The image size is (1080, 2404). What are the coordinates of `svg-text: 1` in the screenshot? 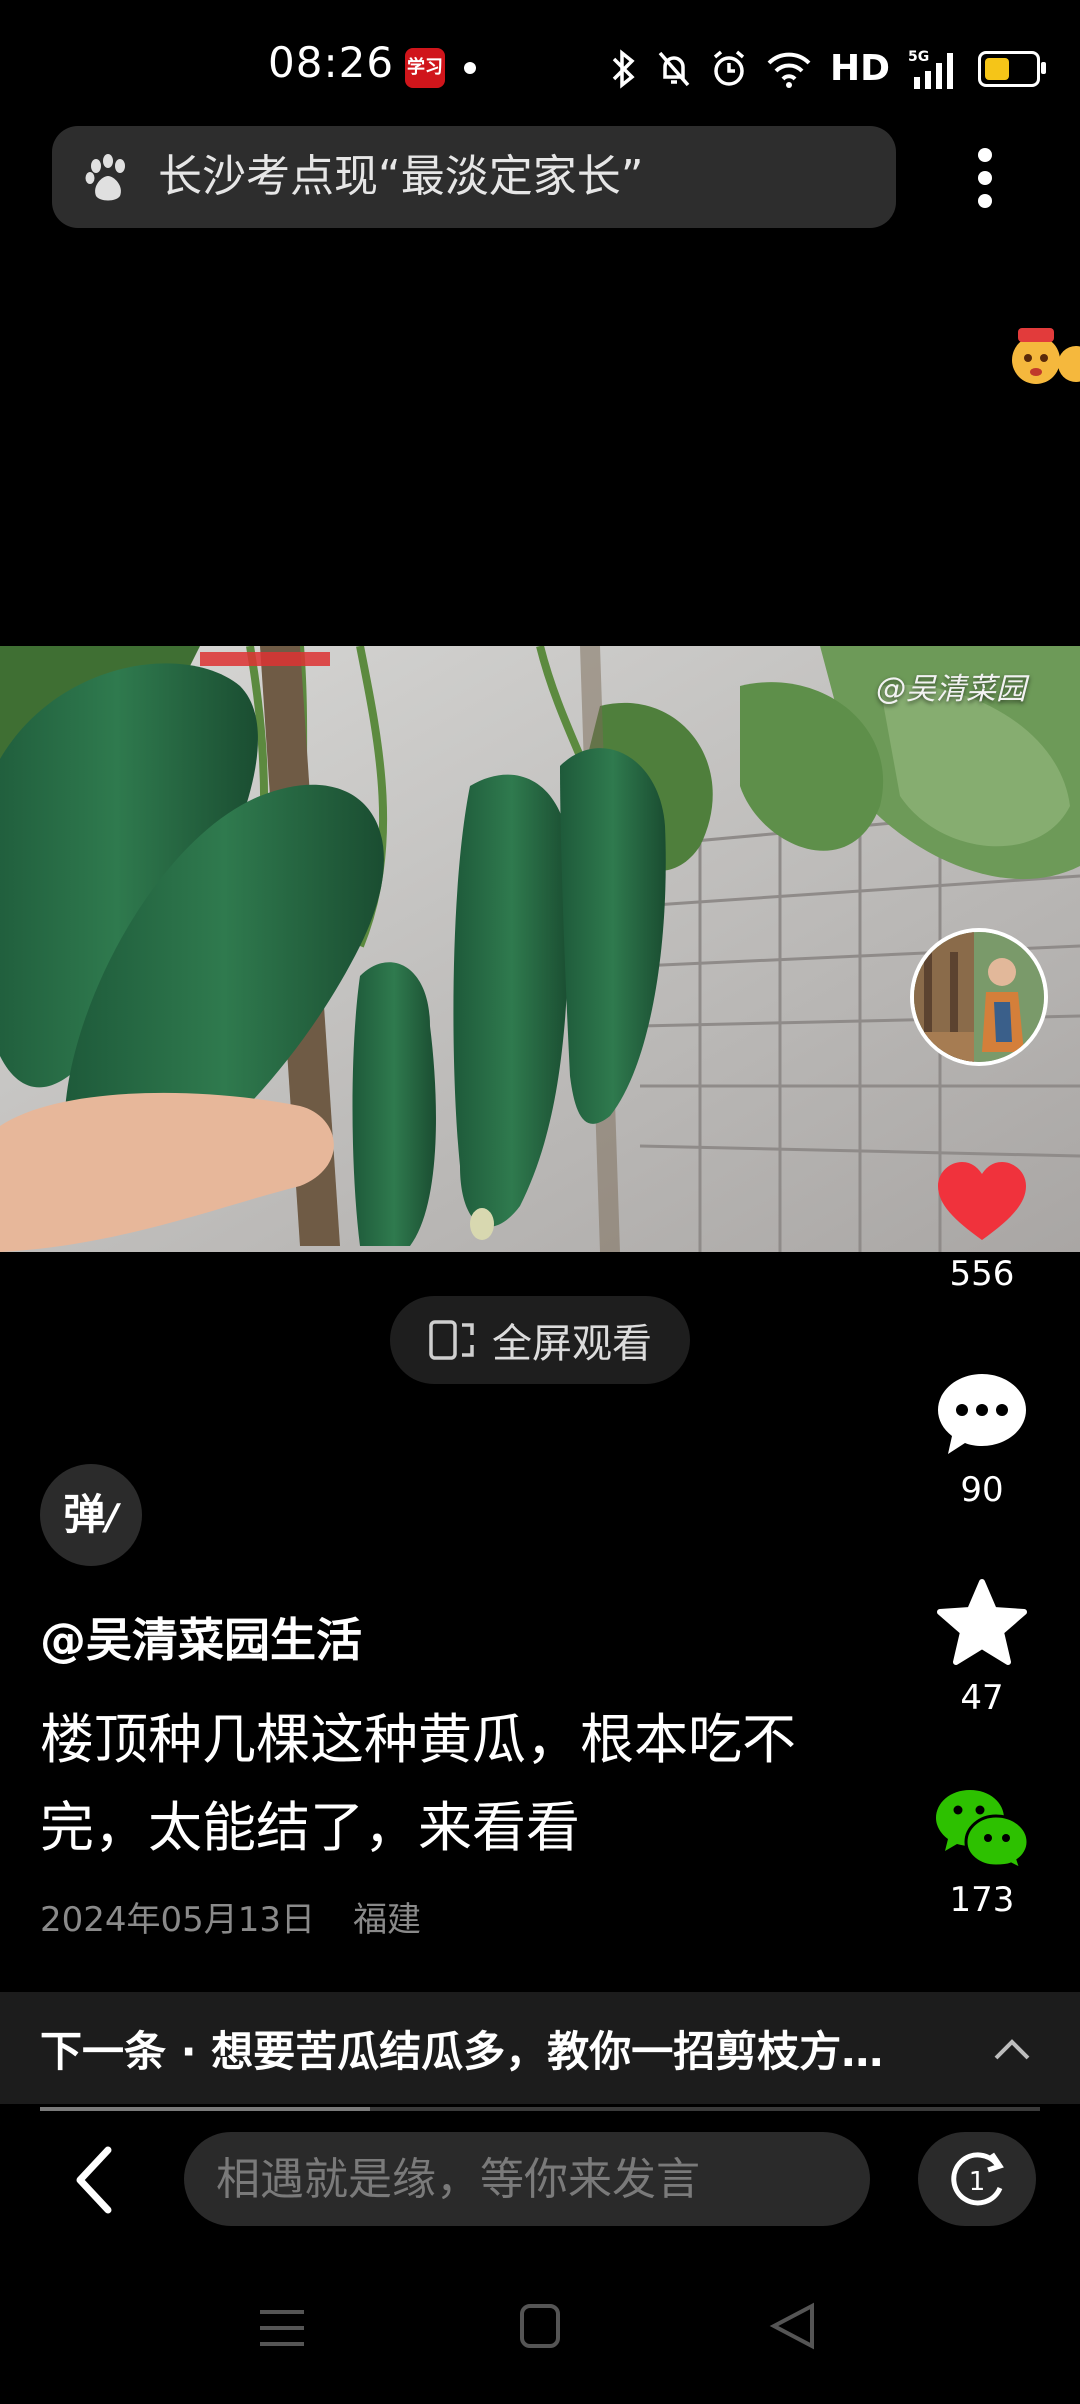 It's located at (977, 2182).